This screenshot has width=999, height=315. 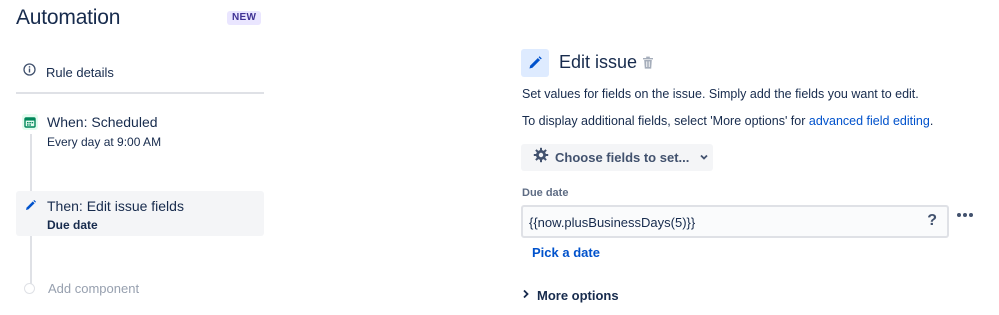 What do you see at coordinates (29, 72) in the screenshot?
I see `info-icon` at bounding box center [29, 72].